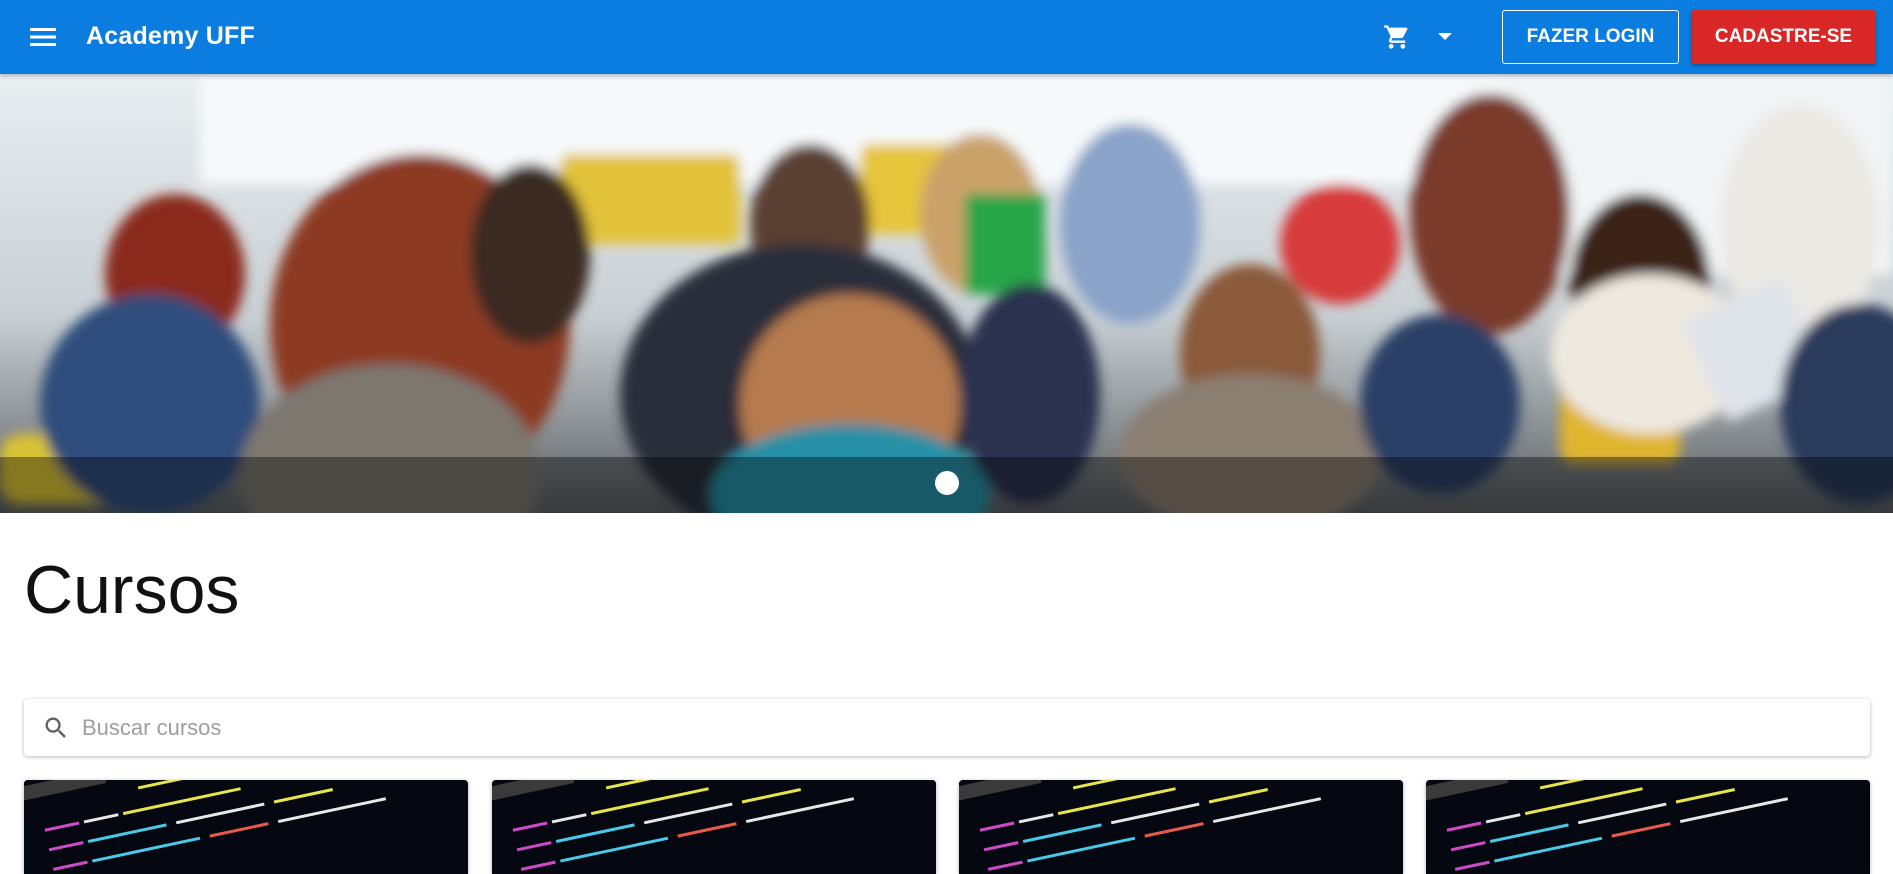  I want to click on top-app-bar: Academy UFF FAZER LOGIN CADASTRE-SE, so click(946, 37).